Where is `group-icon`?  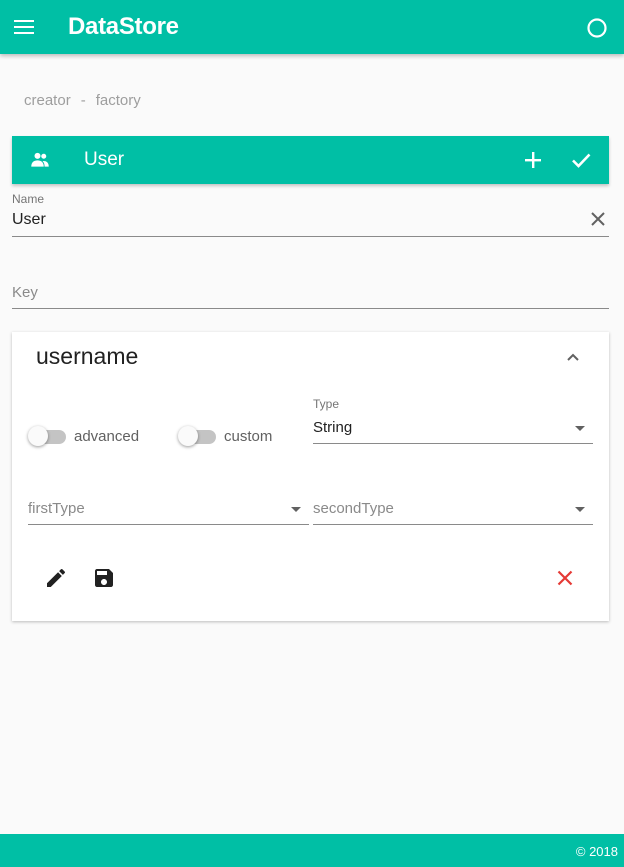 group-icon is located at coordinates (40, 159).